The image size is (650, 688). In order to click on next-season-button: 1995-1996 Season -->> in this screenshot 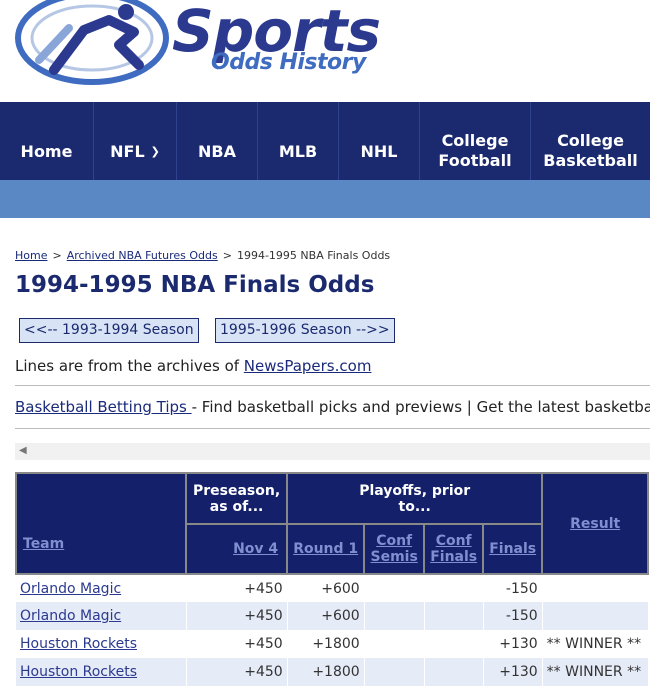, I will do `click(305, 330)`.